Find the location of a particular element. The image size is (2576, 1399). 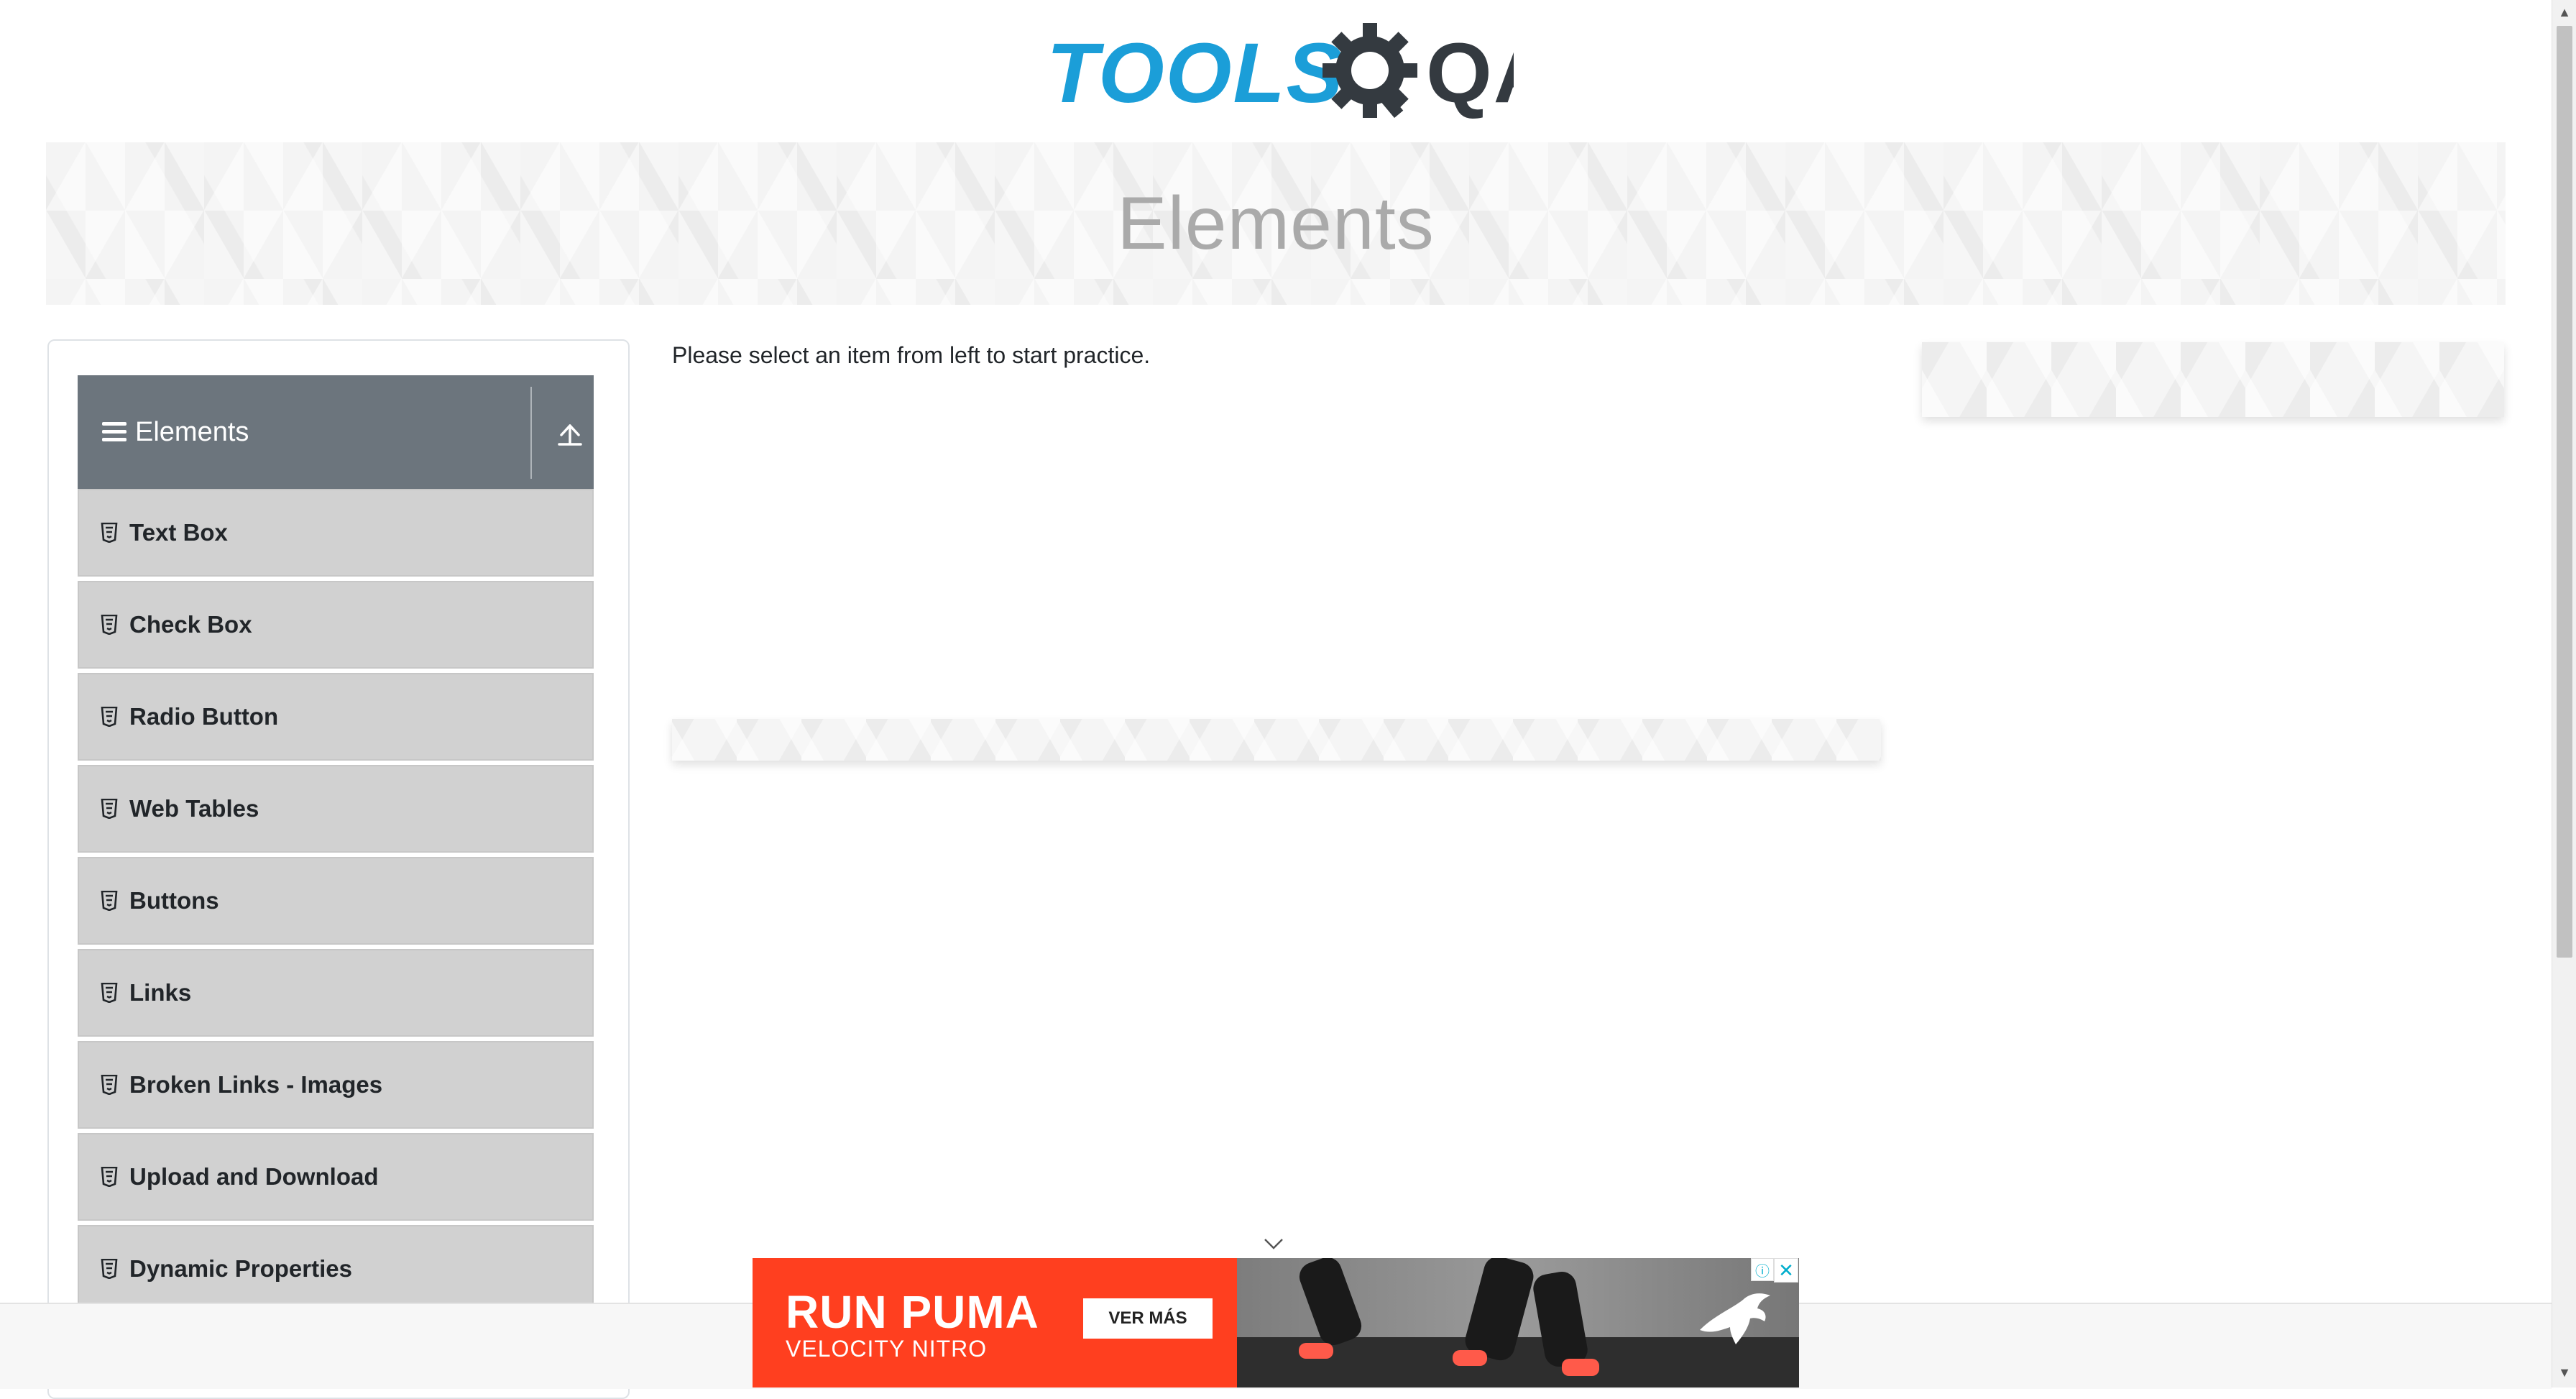

sidebar-item-buttons: Buttons is located at coordinates (336, 901).